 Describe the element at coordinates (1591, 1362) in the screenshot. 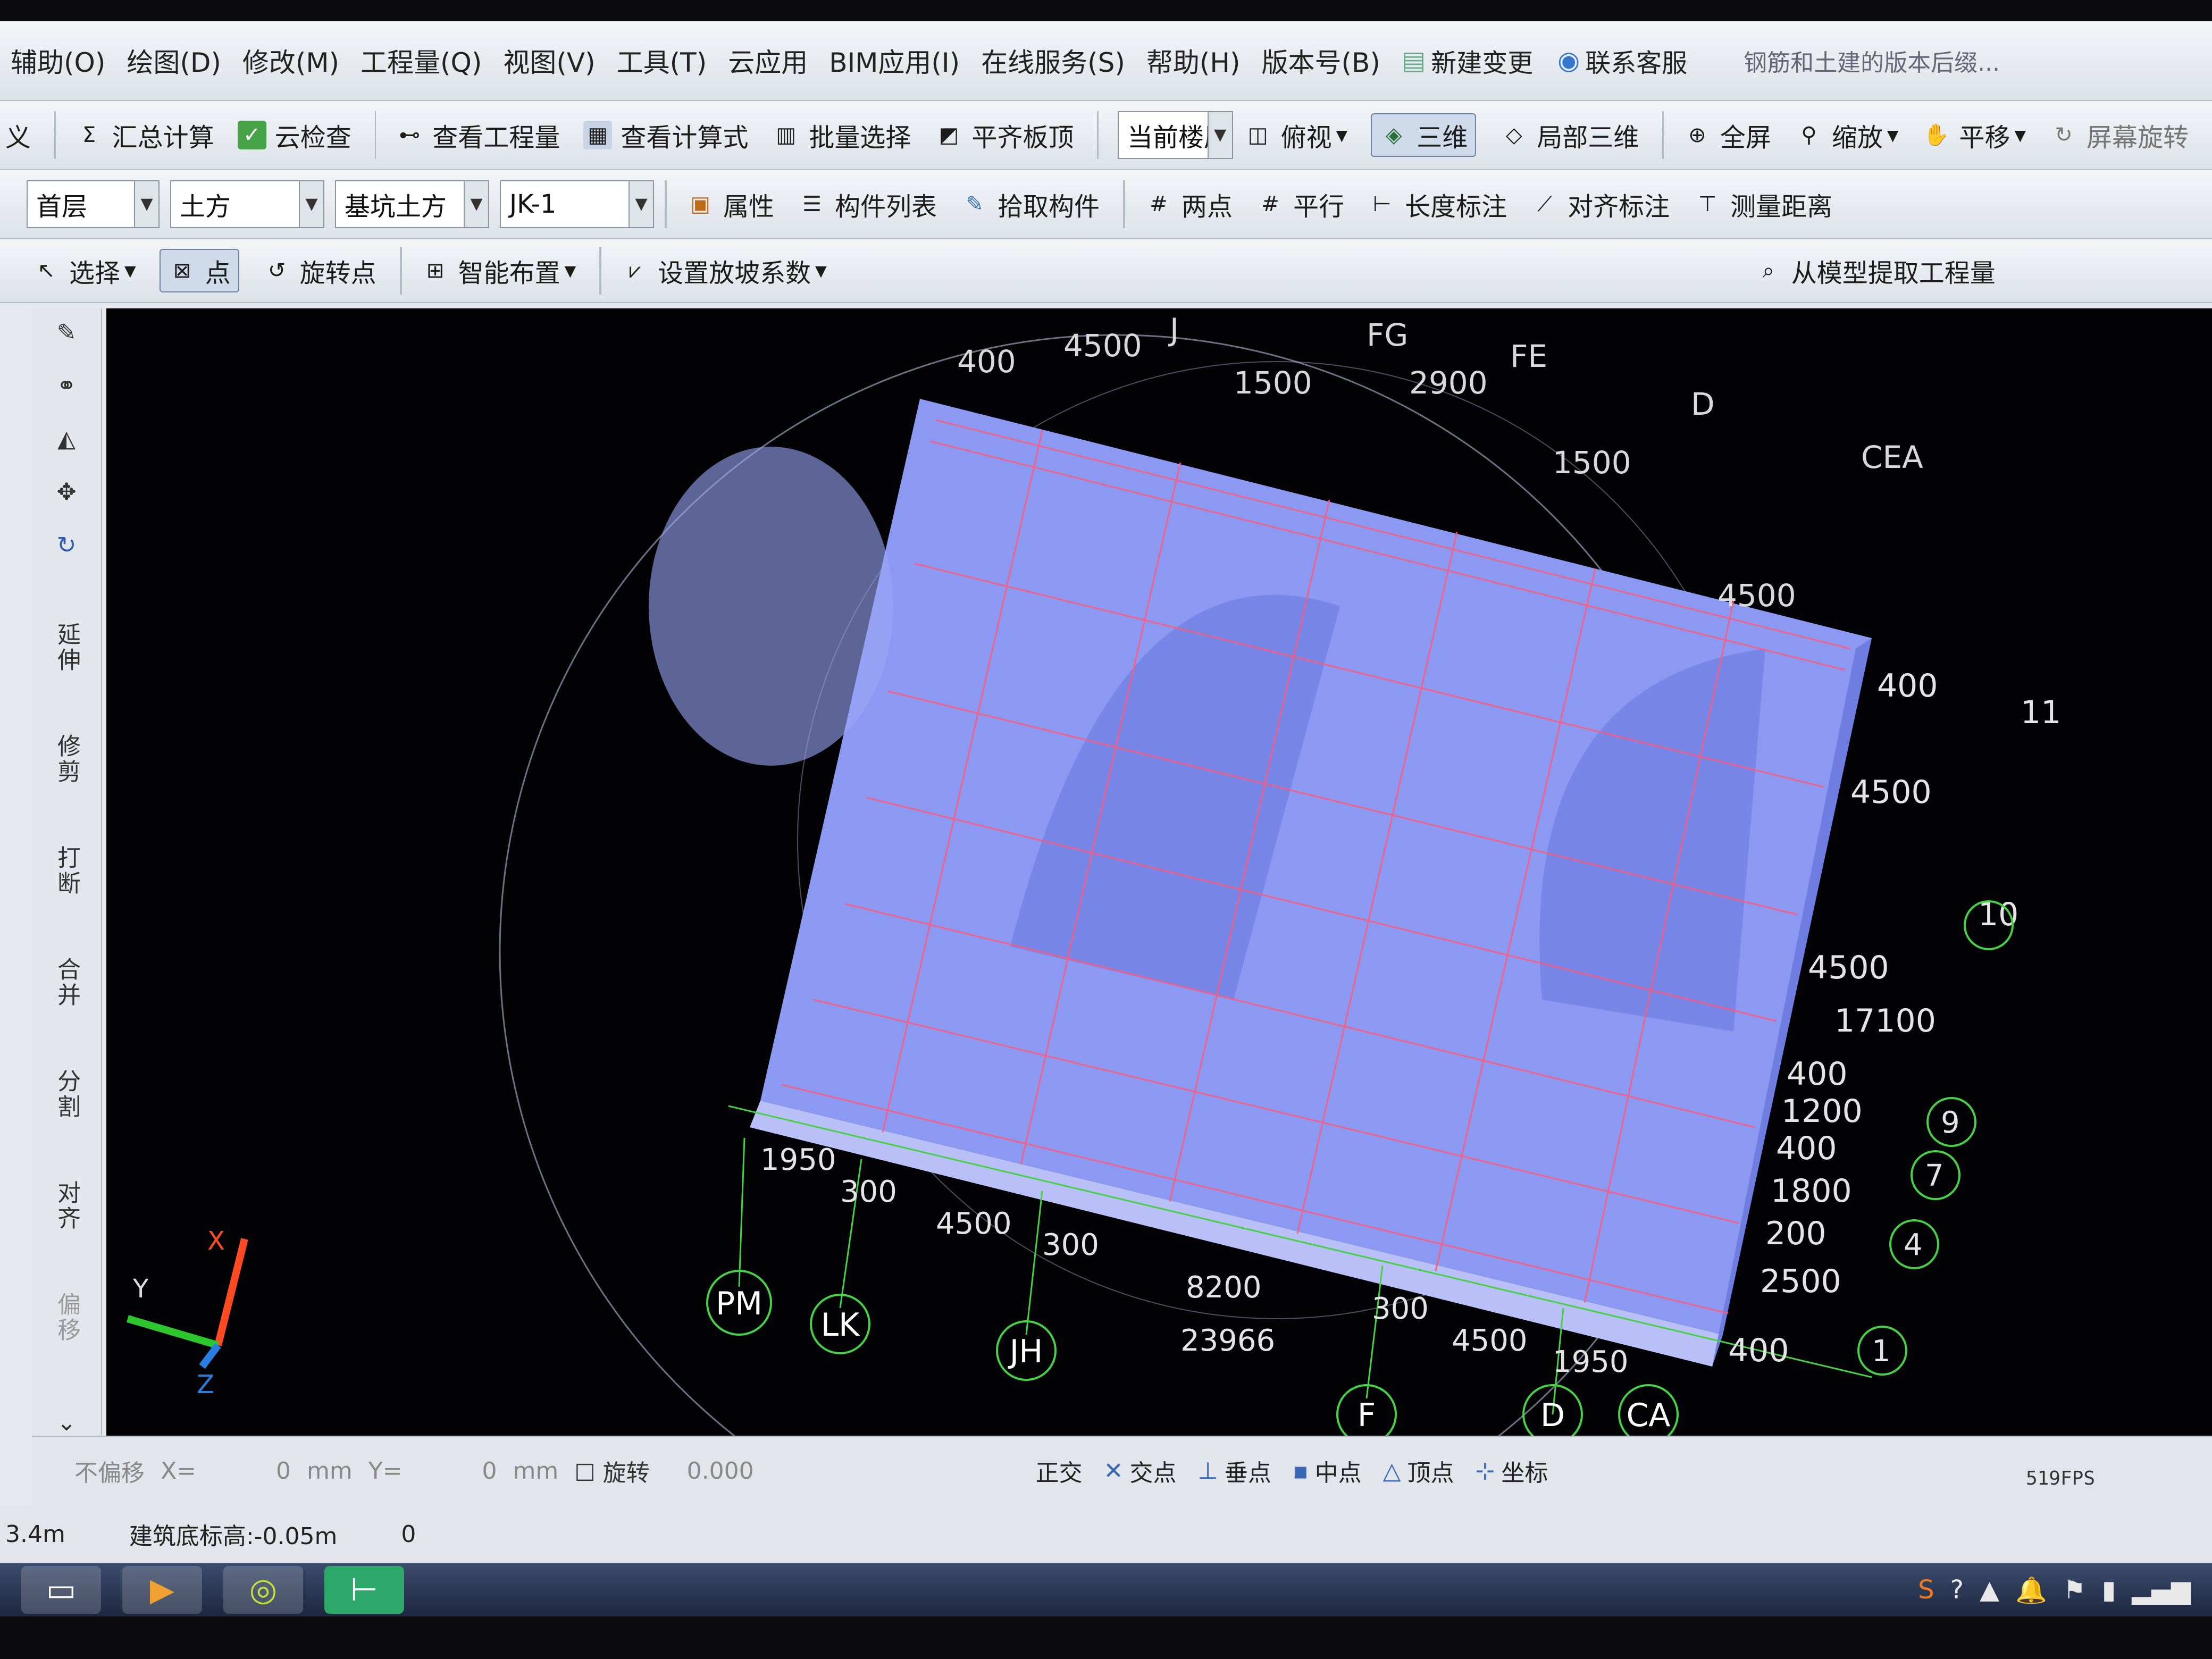

I see `dim-label: 1950` at that location.